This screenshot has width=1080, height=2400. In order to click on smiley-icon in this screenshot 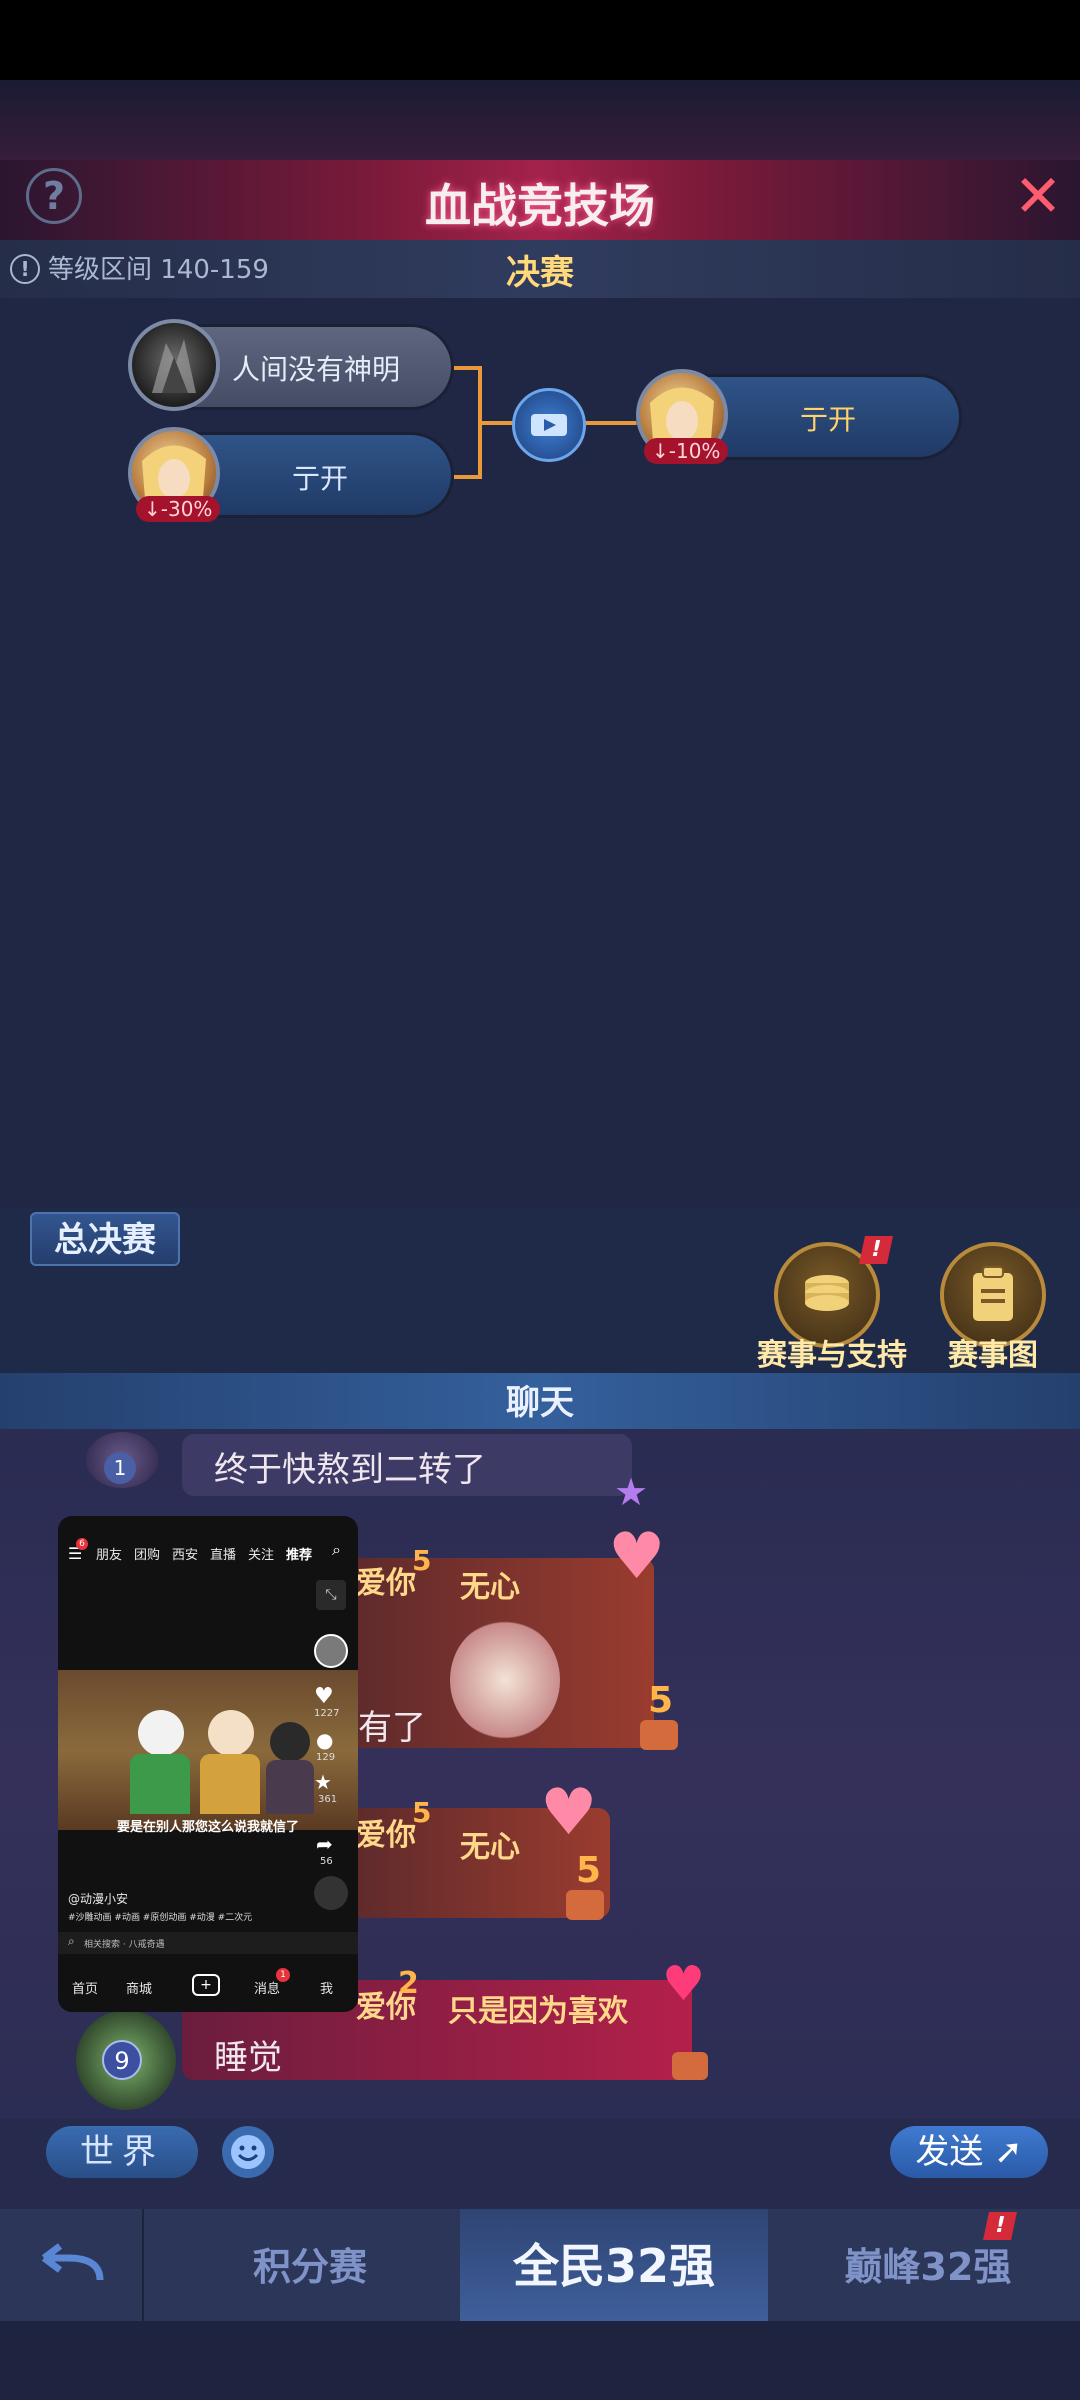, I will do `click(248, 2152)`.